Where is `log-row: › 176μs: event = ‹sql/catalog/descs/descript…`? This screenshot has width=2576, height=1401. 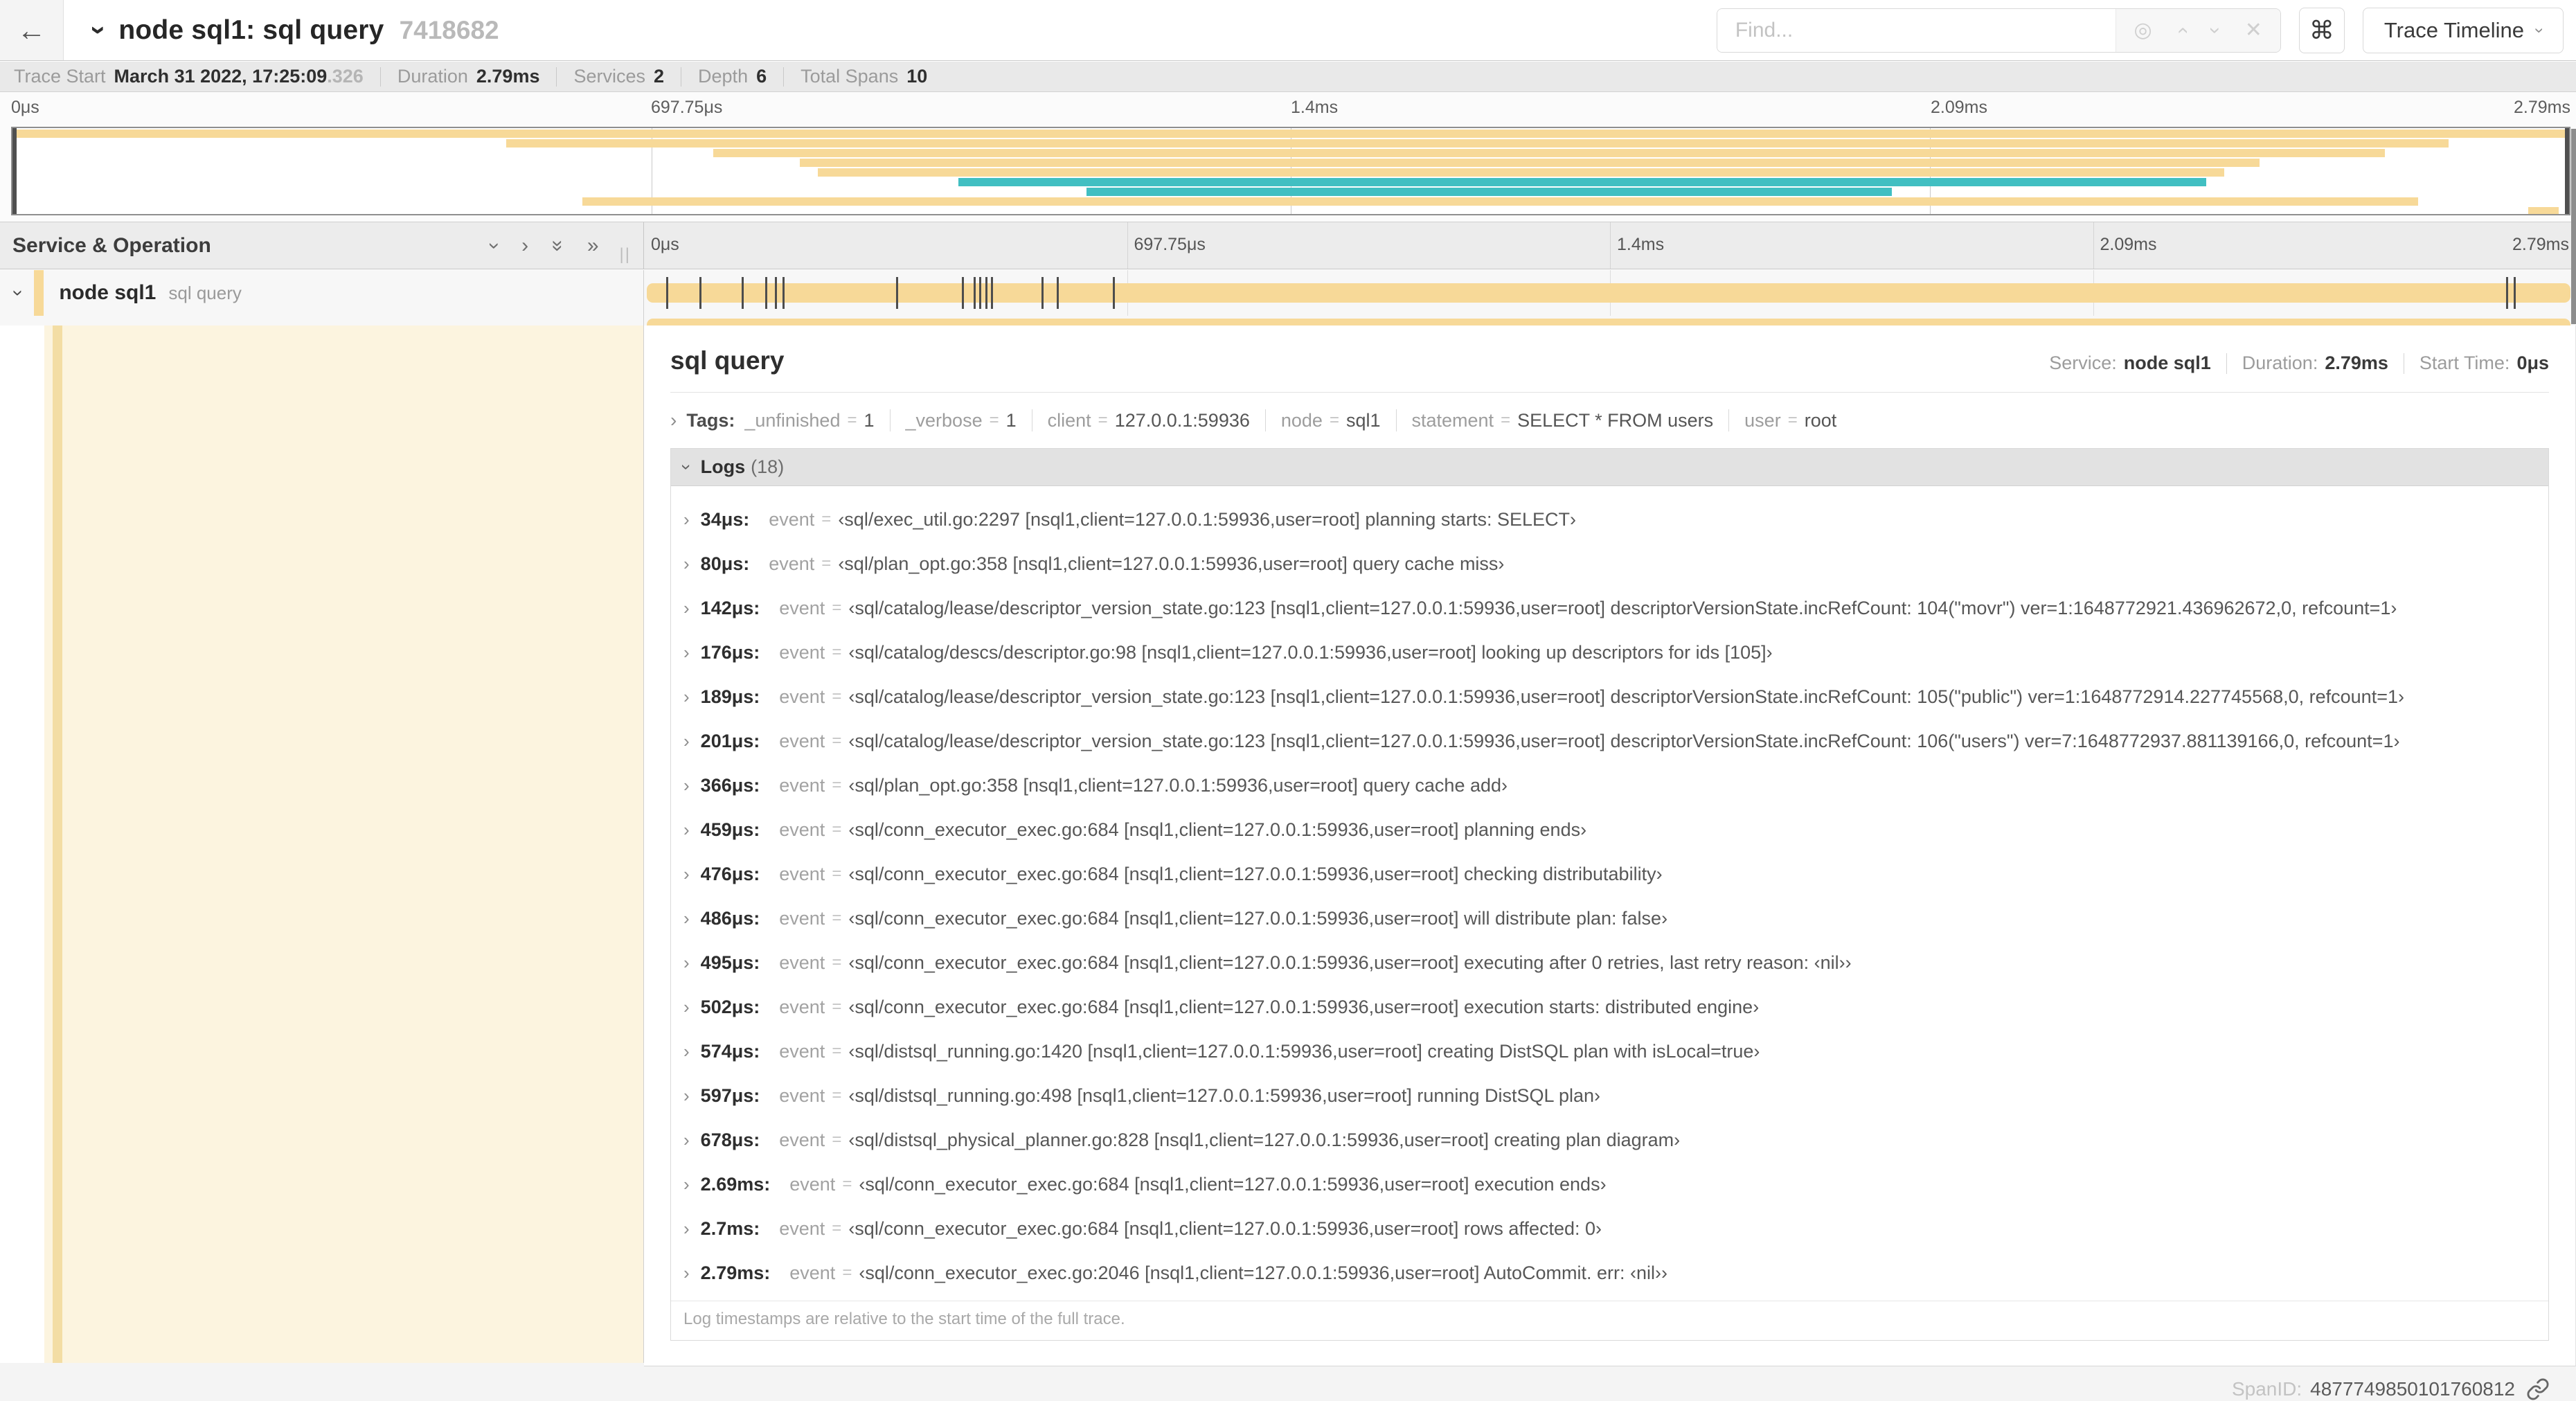
log-row: › 176μs: event = ‹sql/catalog/descs/descript… is located at coordinates (1609, 652).